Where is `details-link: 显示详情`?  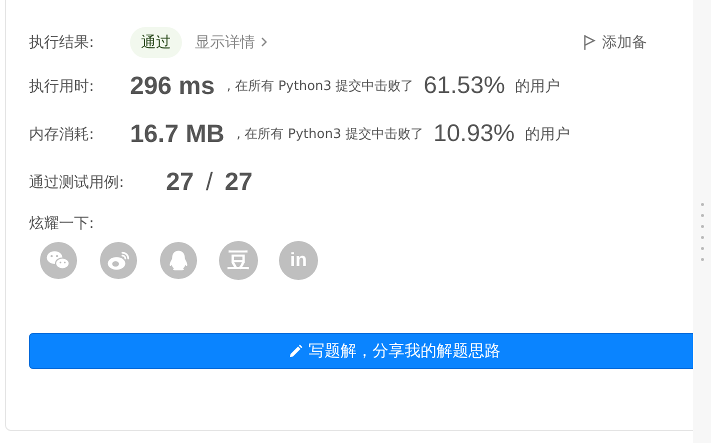 details-link: 显示详情 is located at coordinates (231, 42).